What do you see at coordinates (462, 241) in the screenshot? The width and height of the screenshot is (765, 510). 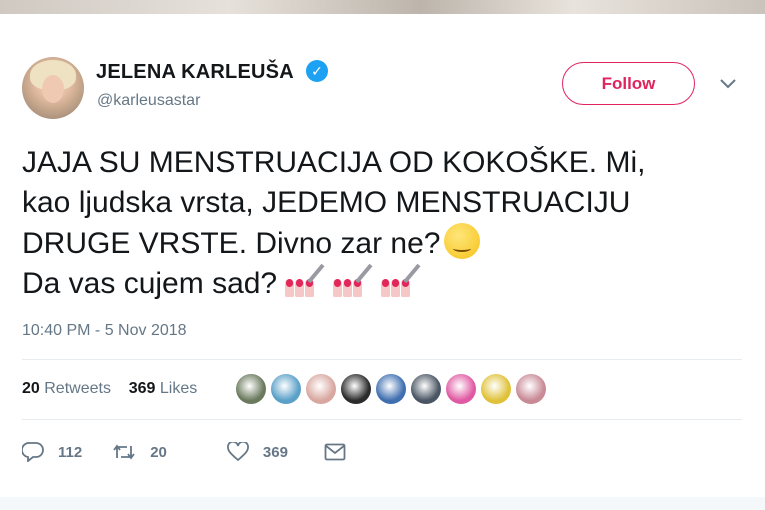 I see `smirking-face-icon` at bounding box center [462, 241].